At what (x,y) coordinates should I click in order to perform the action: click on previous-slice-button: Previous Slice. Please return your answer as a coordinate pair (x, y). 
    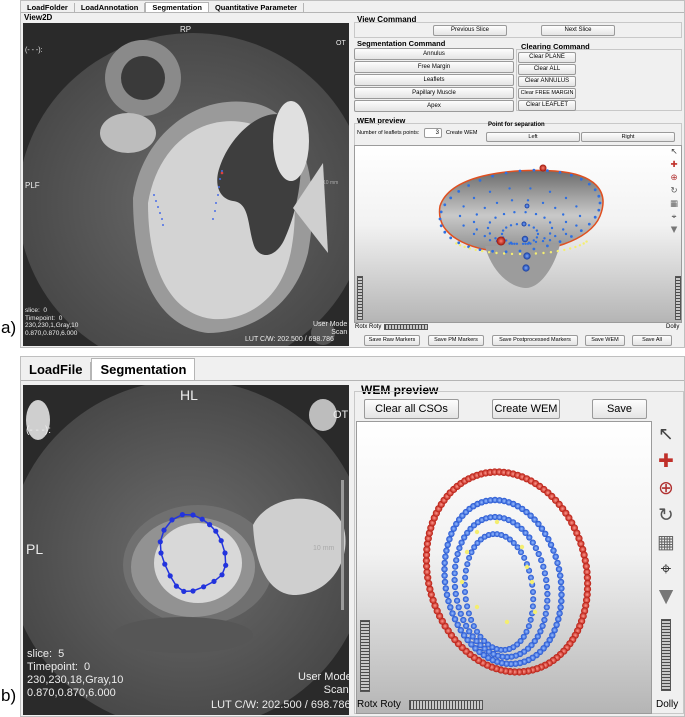
    Looking at the image, I should click on (470, 30).